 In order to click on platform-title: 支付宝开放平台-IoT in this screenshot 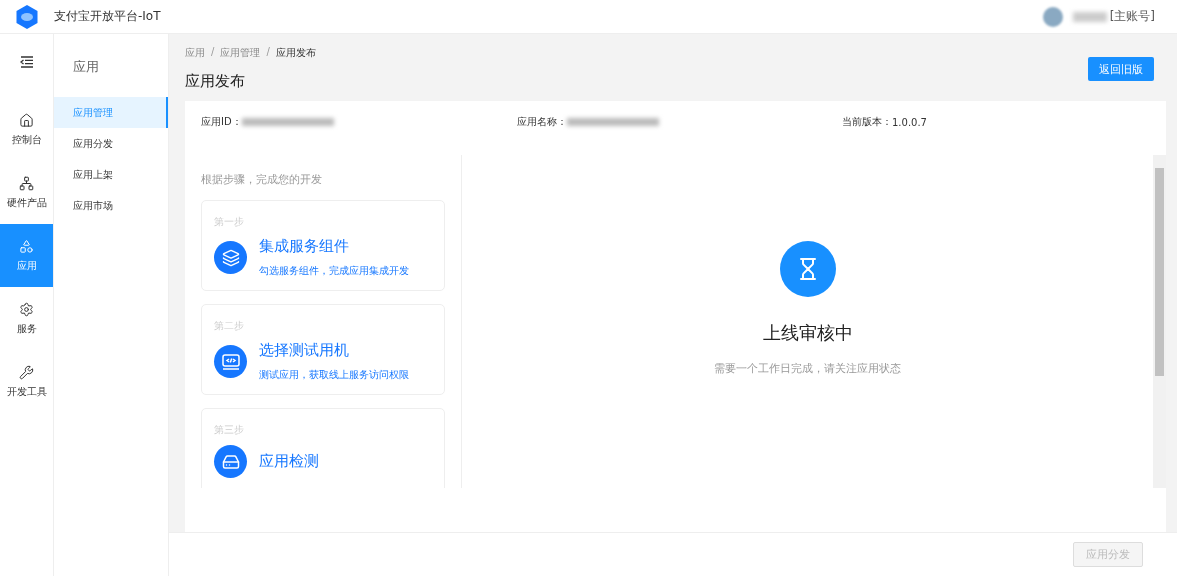, I will do `click(107, 16)`.